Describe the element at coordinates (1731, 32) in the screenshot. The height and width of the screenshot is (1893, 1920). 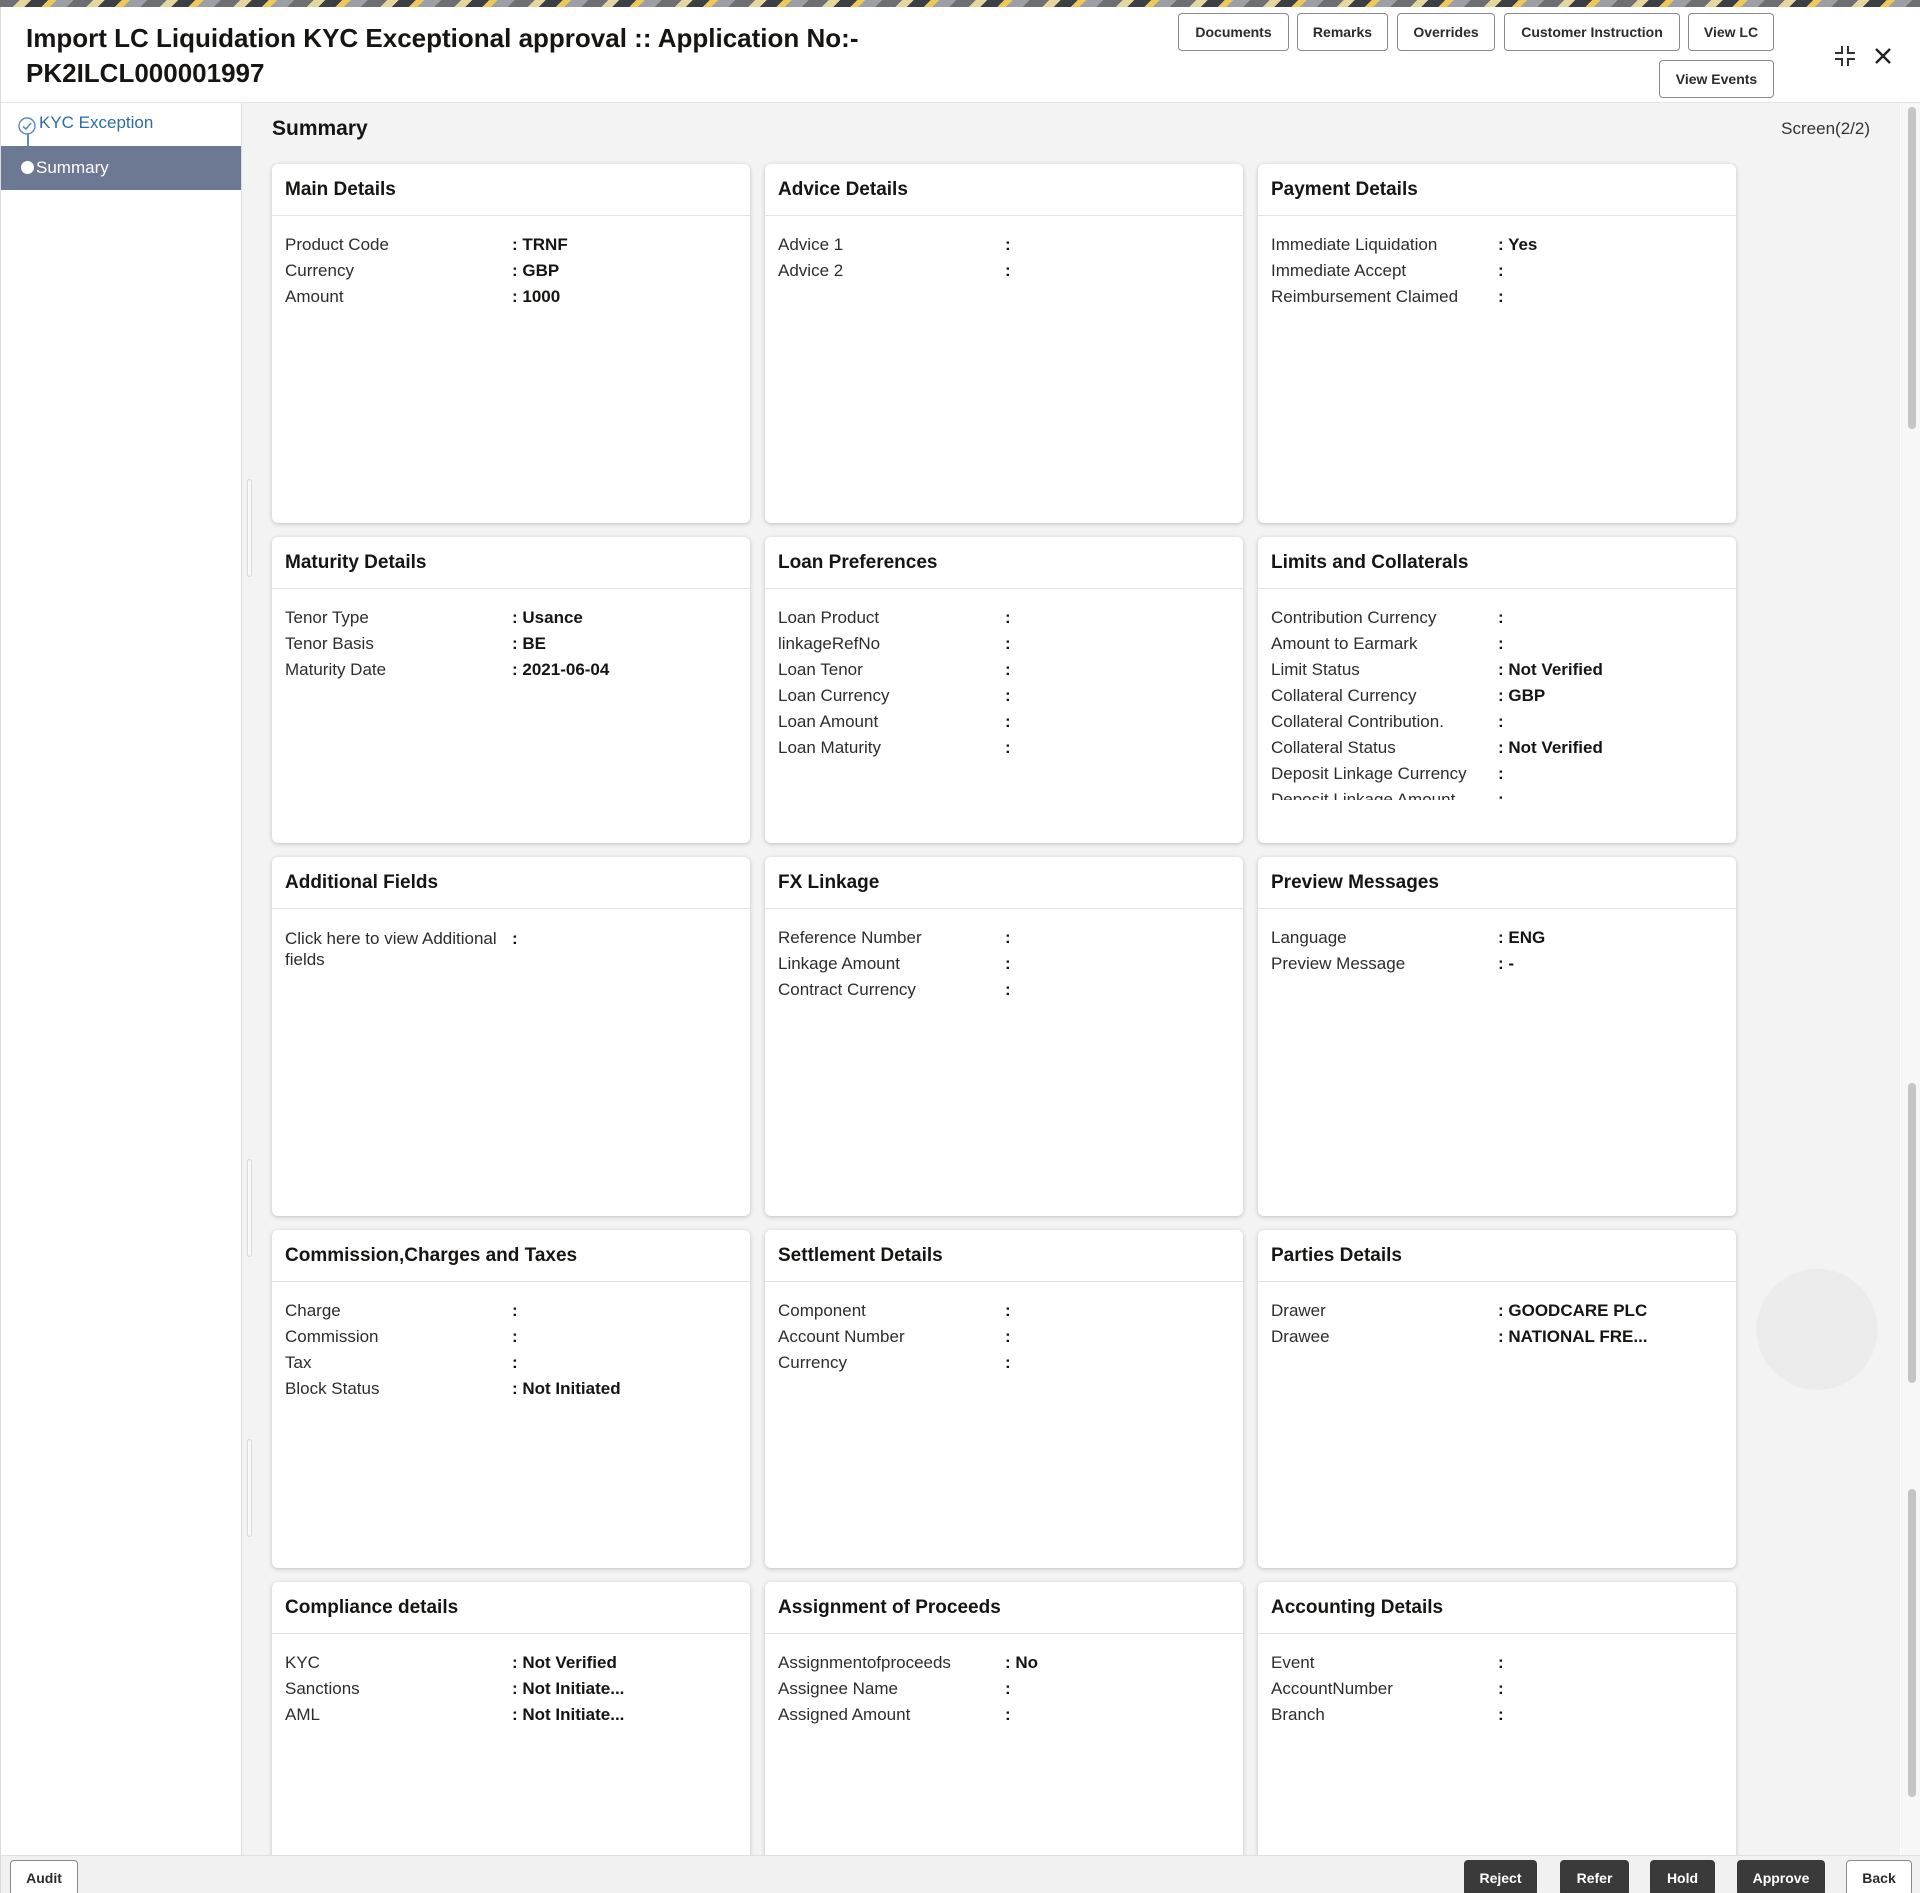
I see `view-lc-button: View LC` at that location.